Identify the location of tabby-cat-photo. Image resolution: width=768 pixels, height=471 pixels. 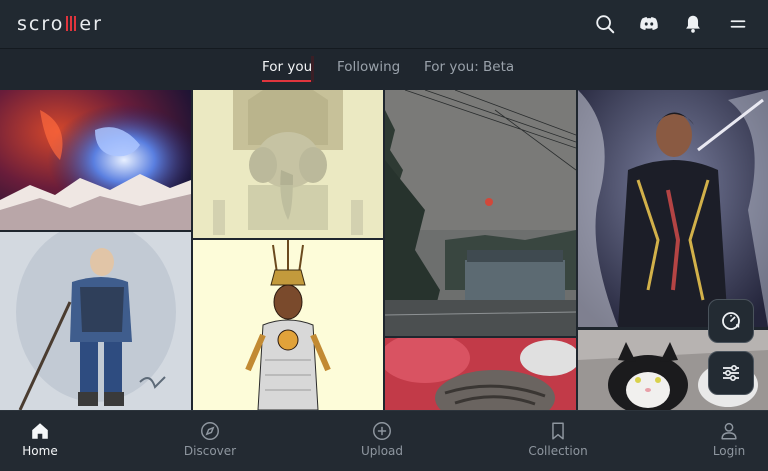
(480, 374).